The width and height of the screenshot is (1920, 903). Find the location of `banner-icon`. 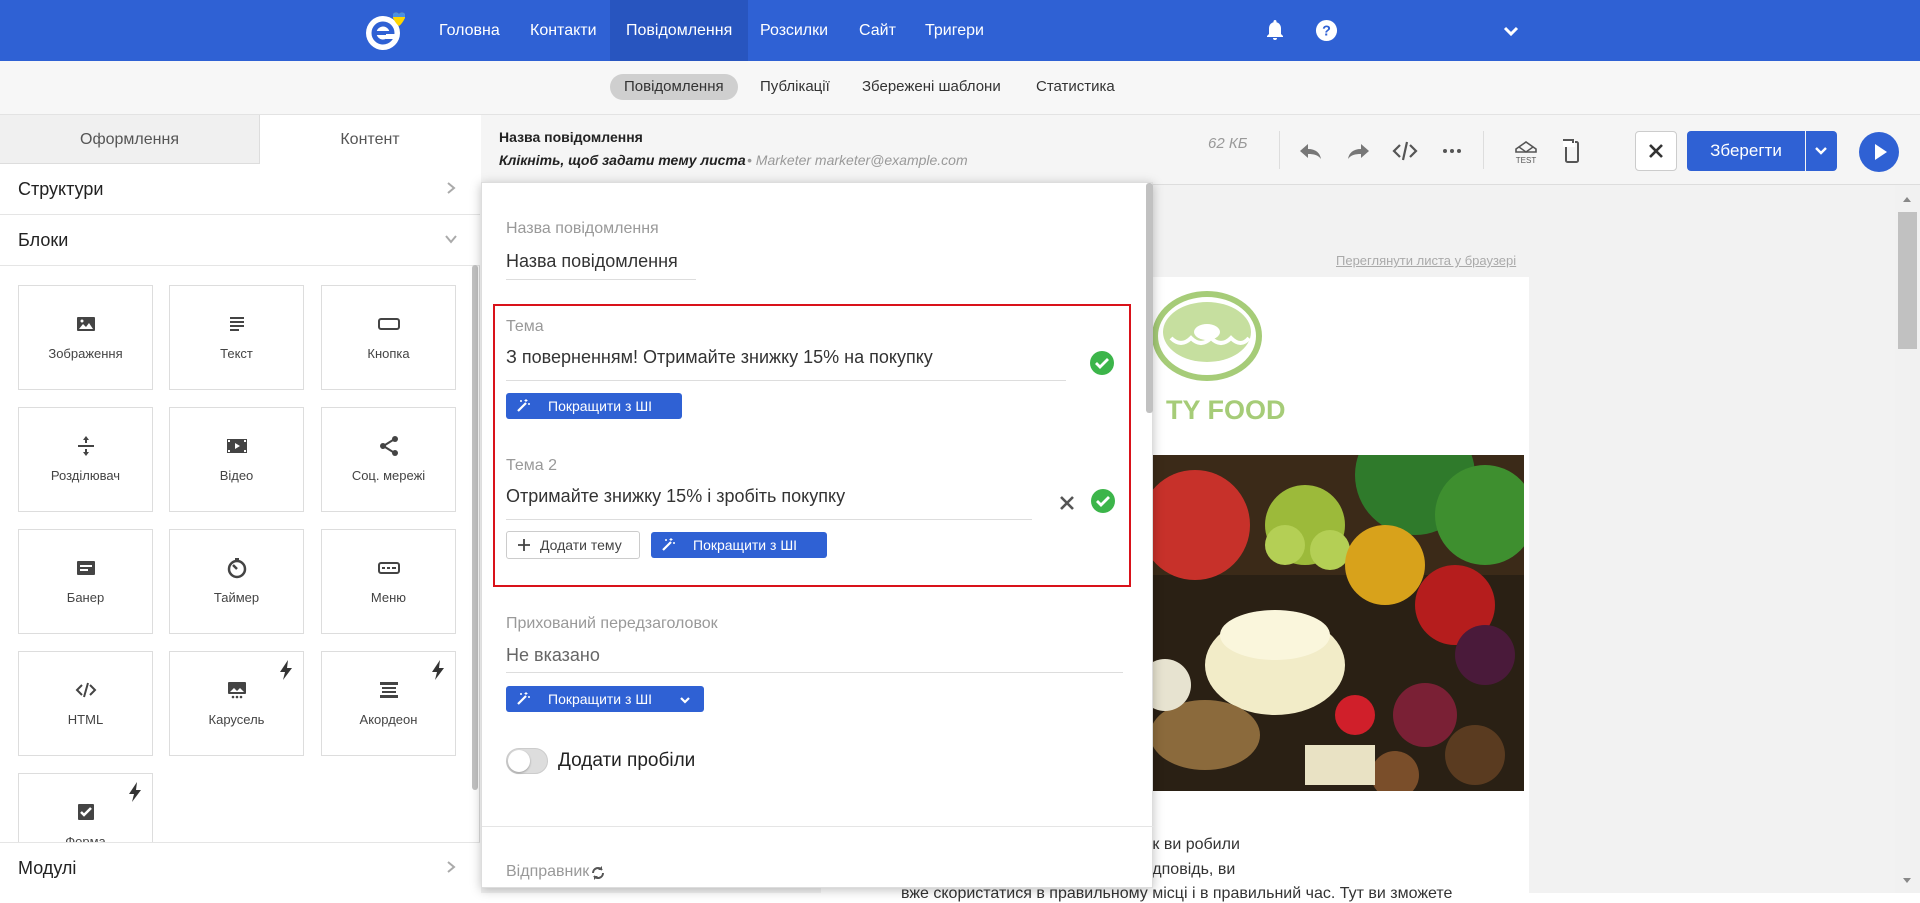

banner-icon is located at coordinates (86, 568).